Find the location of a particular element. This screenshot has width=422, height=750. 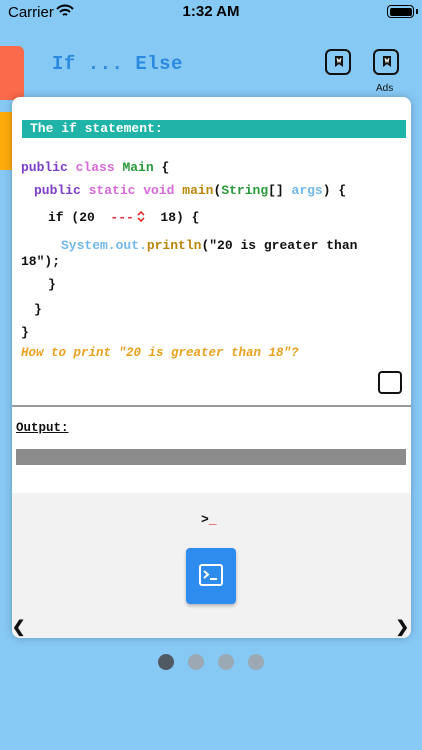

output-label: Output: is located at coordinates (42, 428).